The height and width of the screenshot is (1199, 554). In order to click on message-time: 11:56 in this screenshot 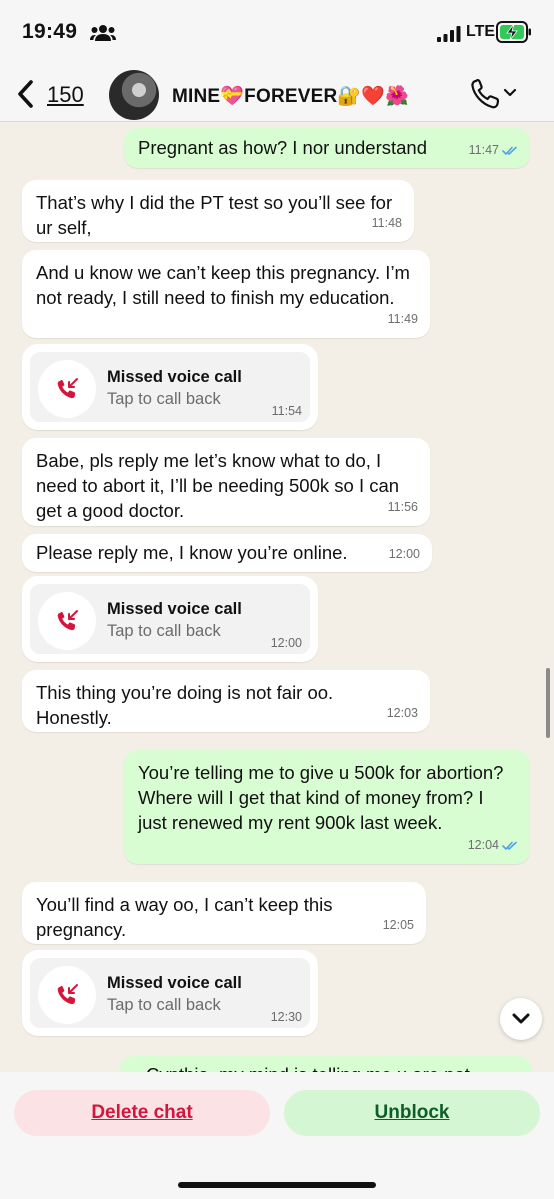, I will do `click(402, 507)`.